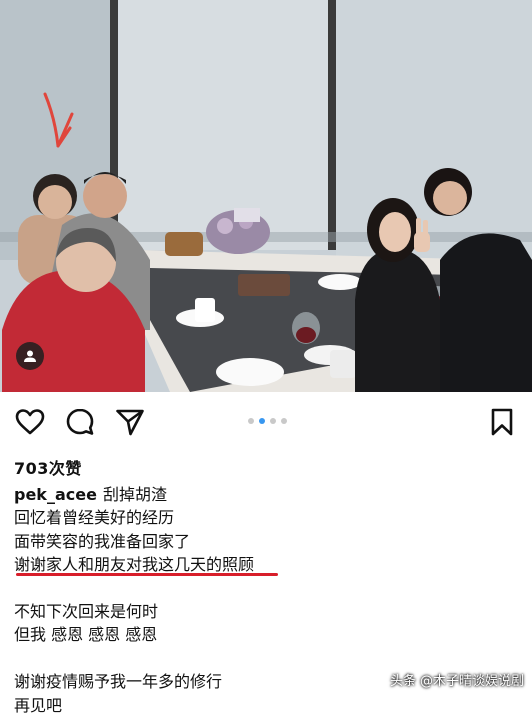 This screenshot has height=717, width=532. I want to click on tagged-people-button, so click(30, 356).